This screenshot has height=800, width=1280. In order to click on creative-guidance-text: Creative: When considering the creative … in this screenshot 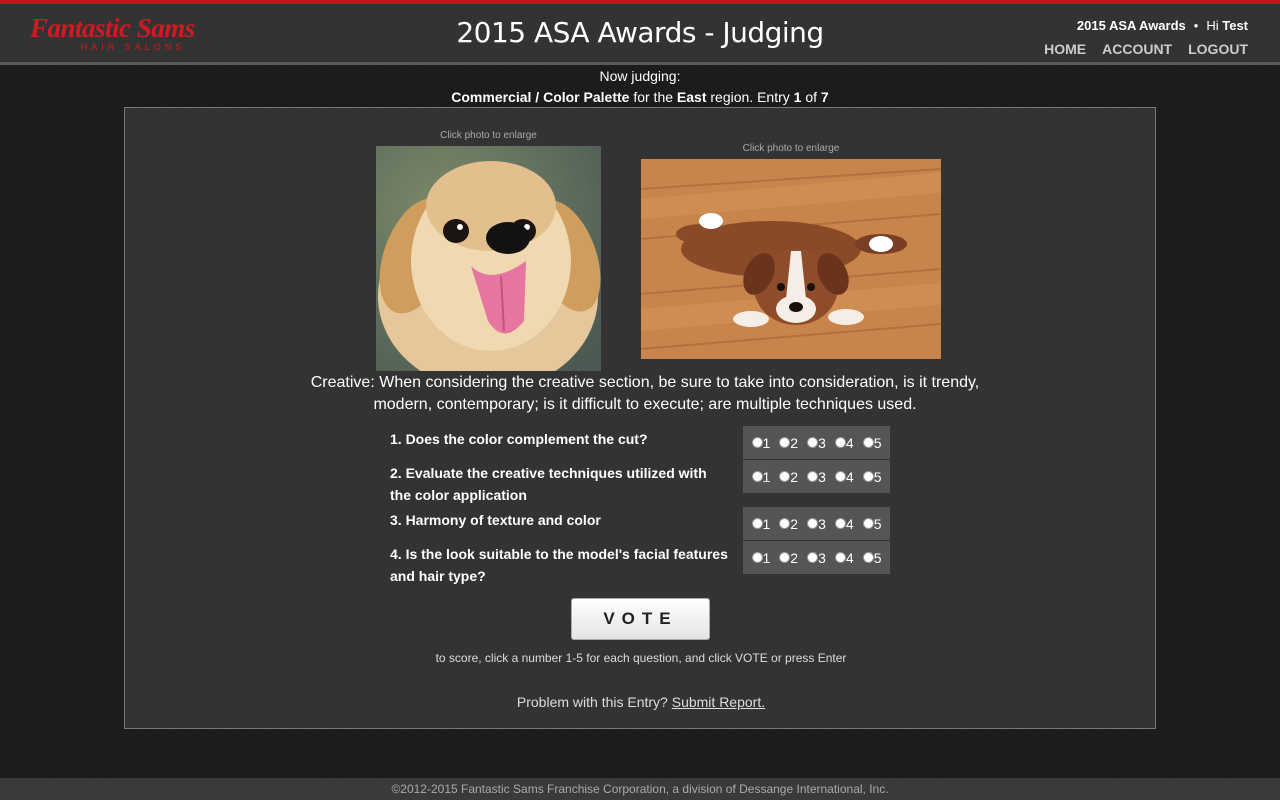, I will do `click(645, 393)`.